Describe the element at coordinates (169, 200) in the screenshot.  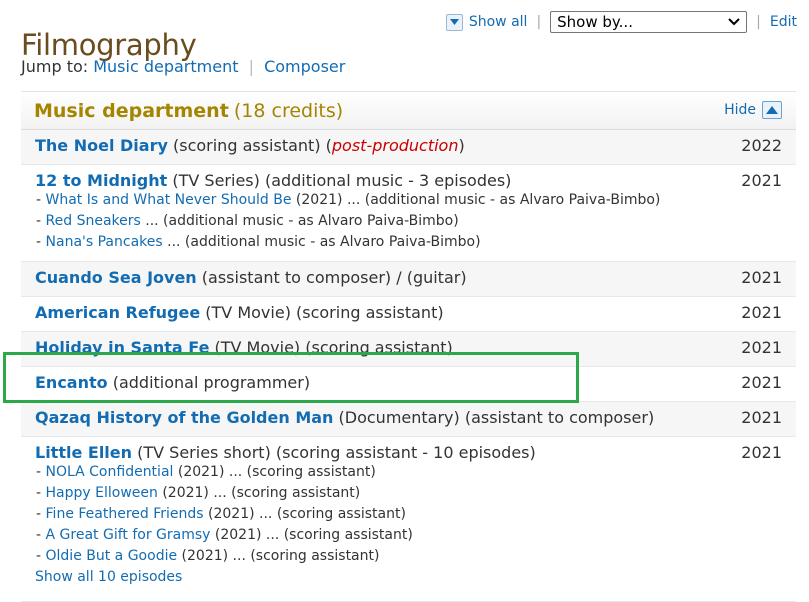
I see `episode-link: What Is and What Never Should Be` at that location.